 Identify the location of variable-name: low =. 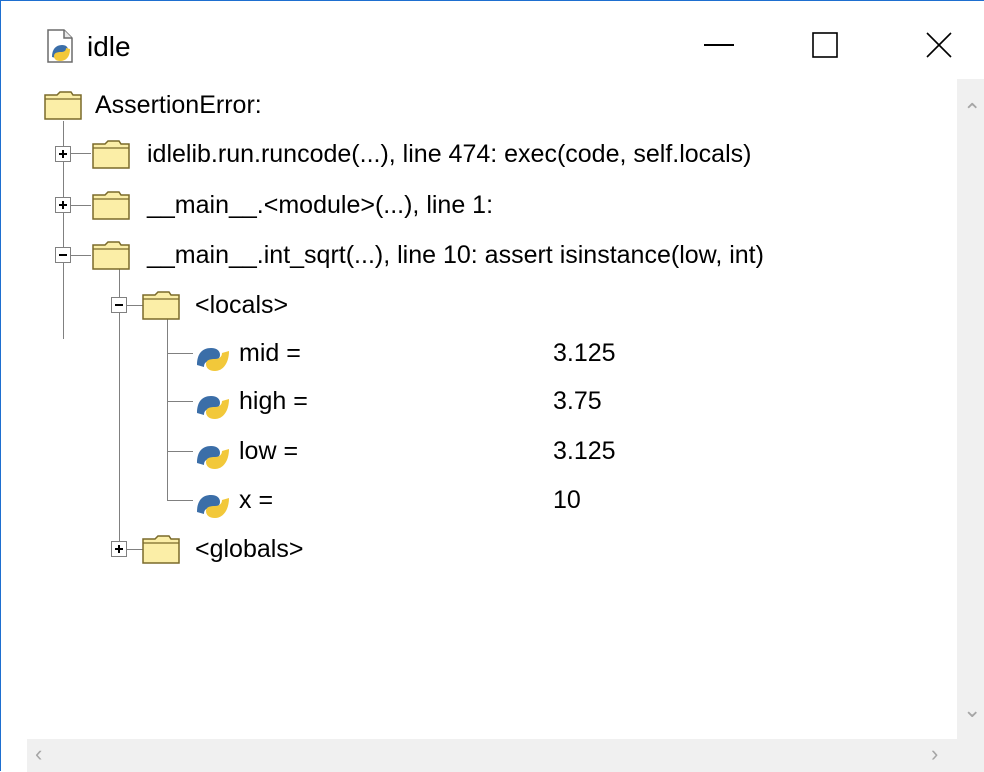
(269, 451).